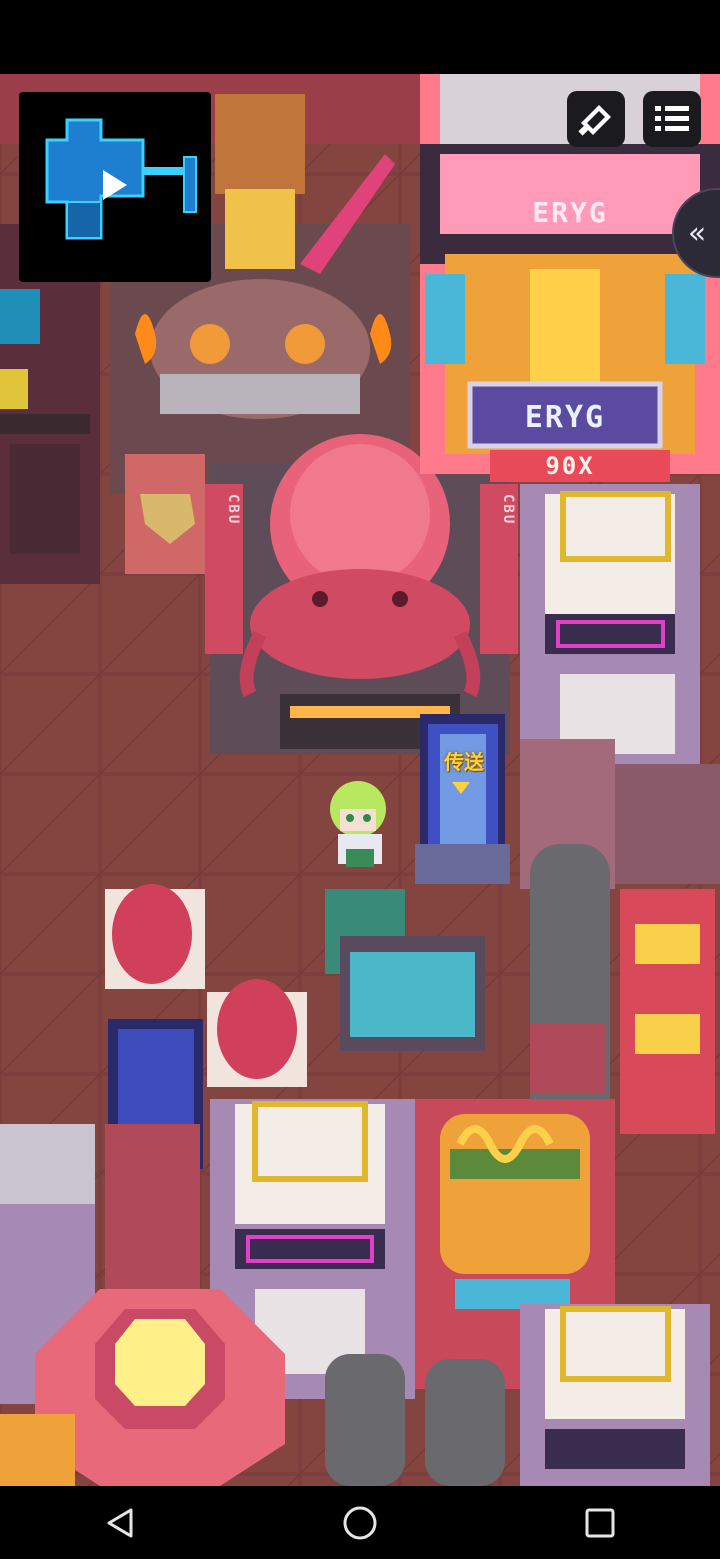 The height and width of the screenshot is (1559, 720). I want to click on status-bar, so click(360, 37).